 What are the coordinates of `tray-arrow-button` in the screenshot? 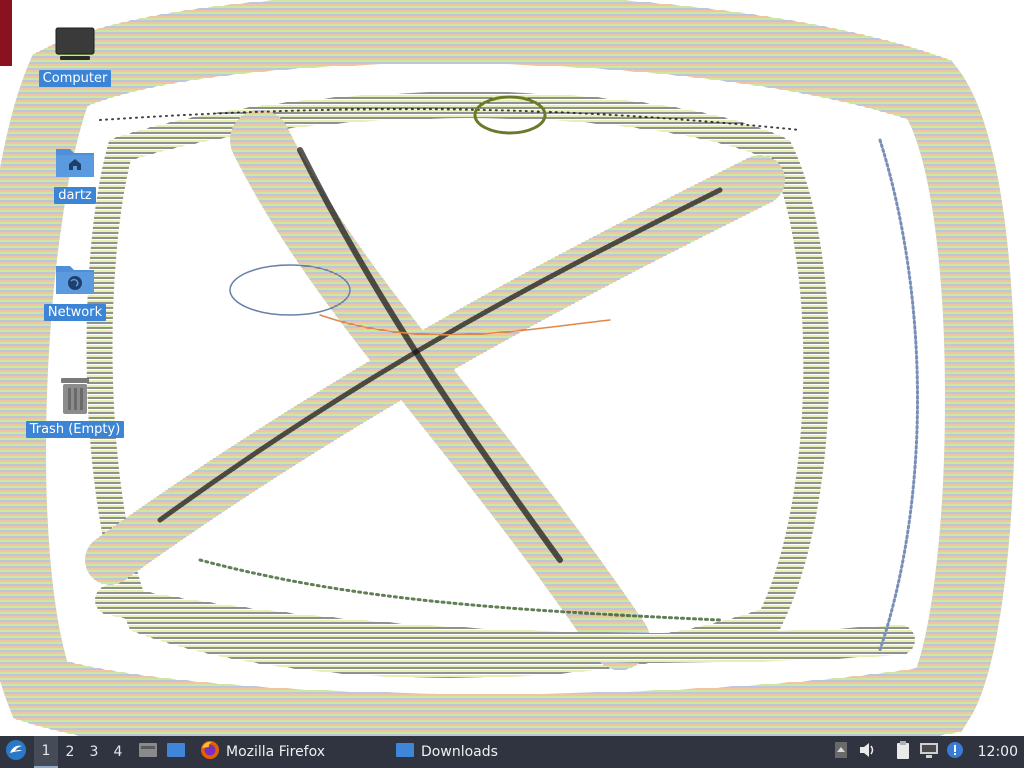 It's located at (841, 752).